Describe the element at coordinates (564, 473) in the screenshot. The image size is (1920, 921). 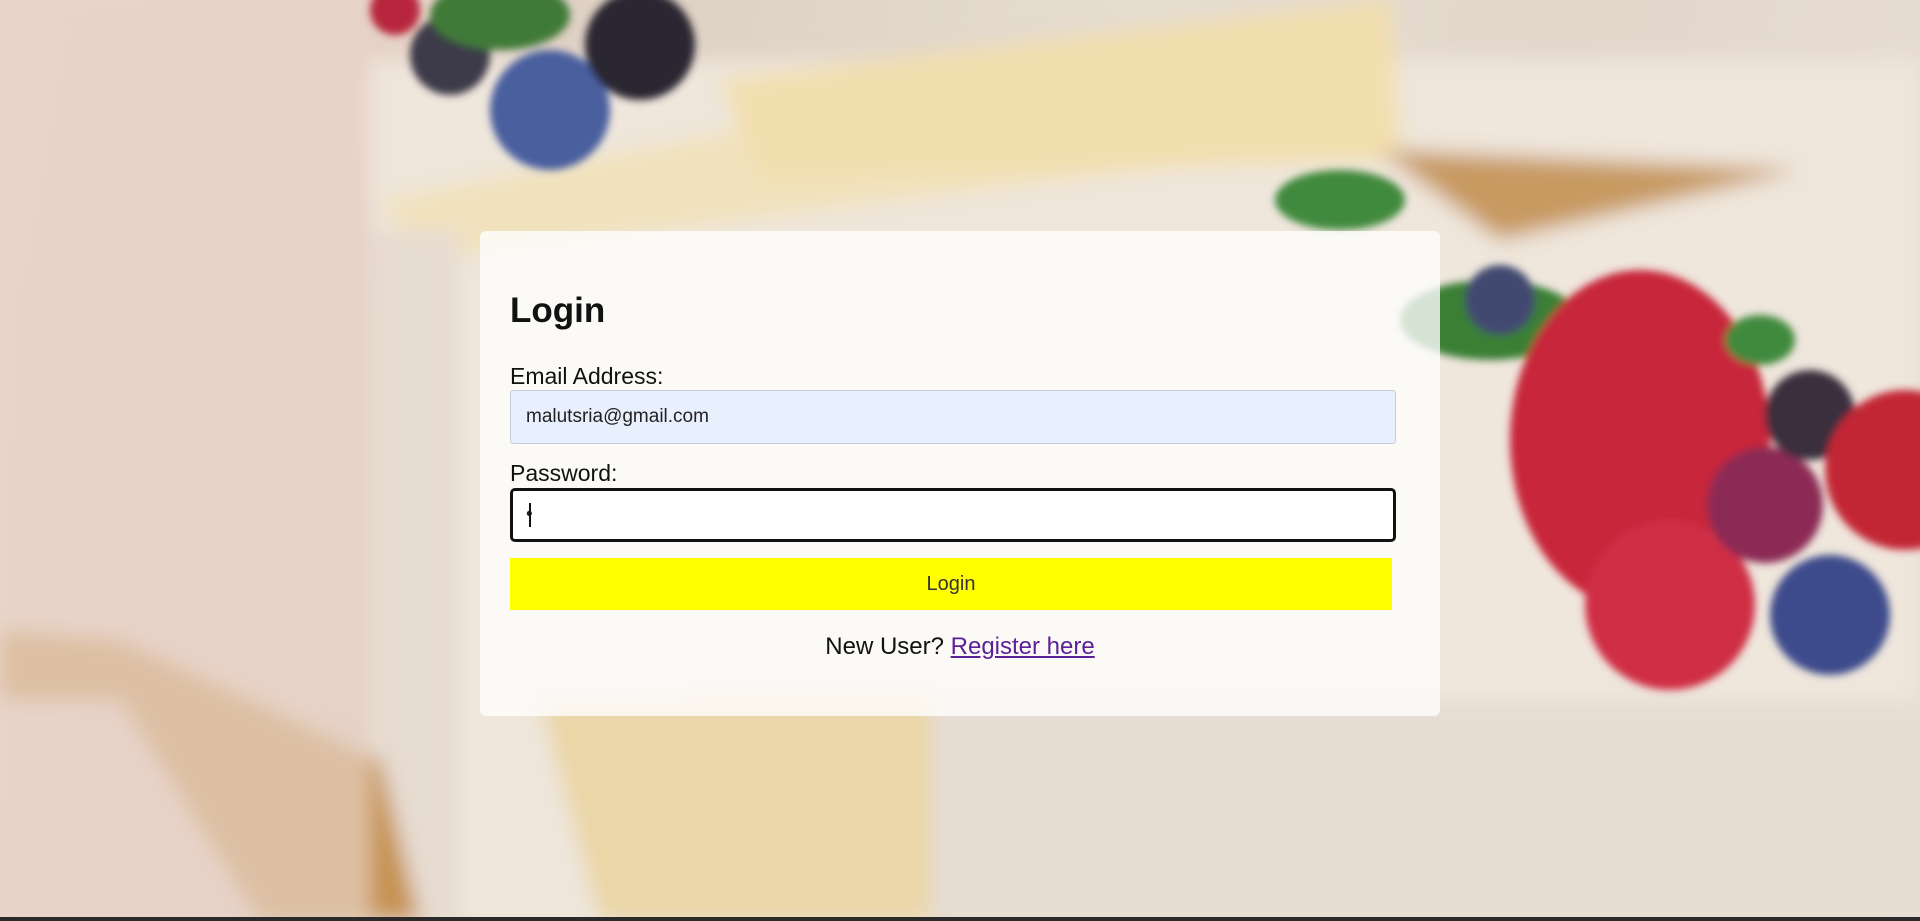
I see `password-label: Password:` at that location.